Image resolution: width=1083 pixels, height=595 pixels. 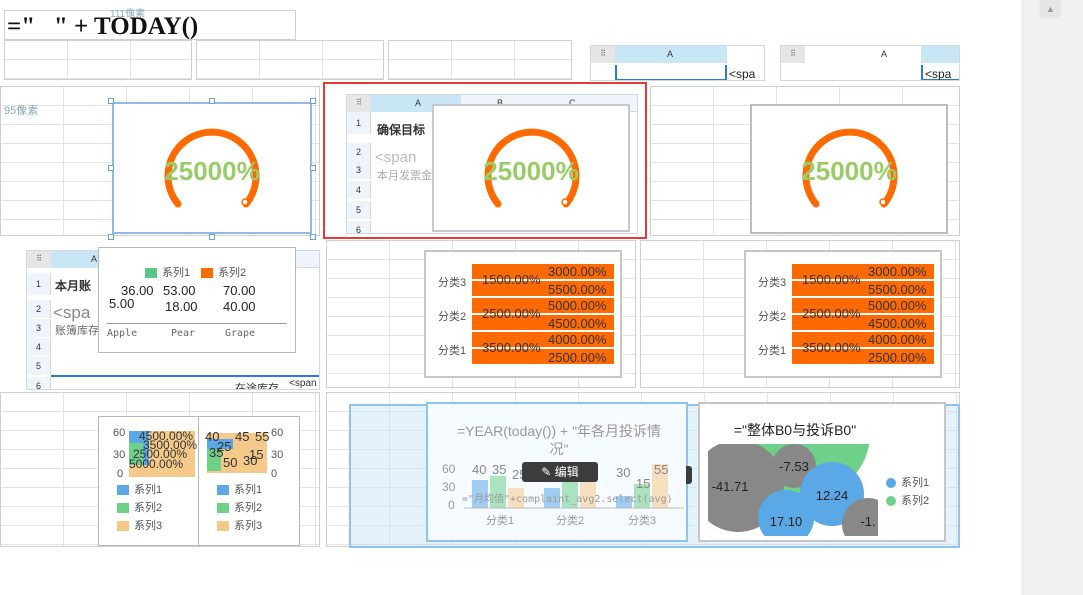 I want to click on selection-outline, so click(x=485, y=160).